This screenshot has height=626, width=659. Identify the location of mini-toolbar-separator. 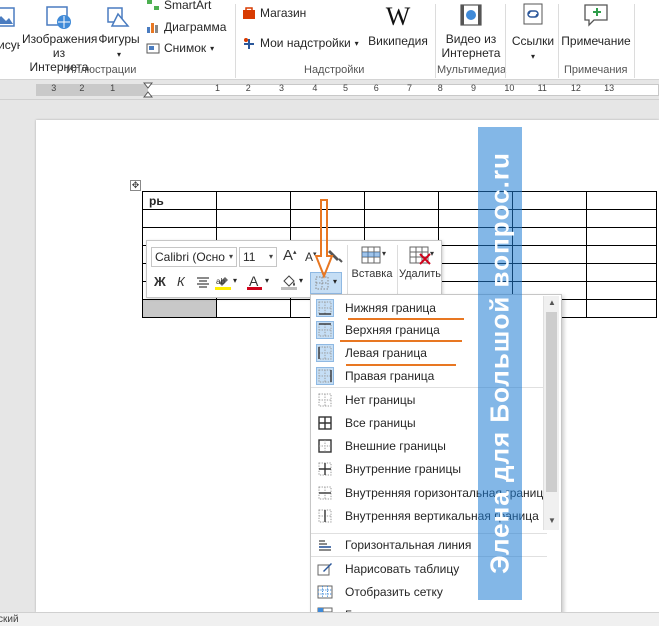
(347, 270).